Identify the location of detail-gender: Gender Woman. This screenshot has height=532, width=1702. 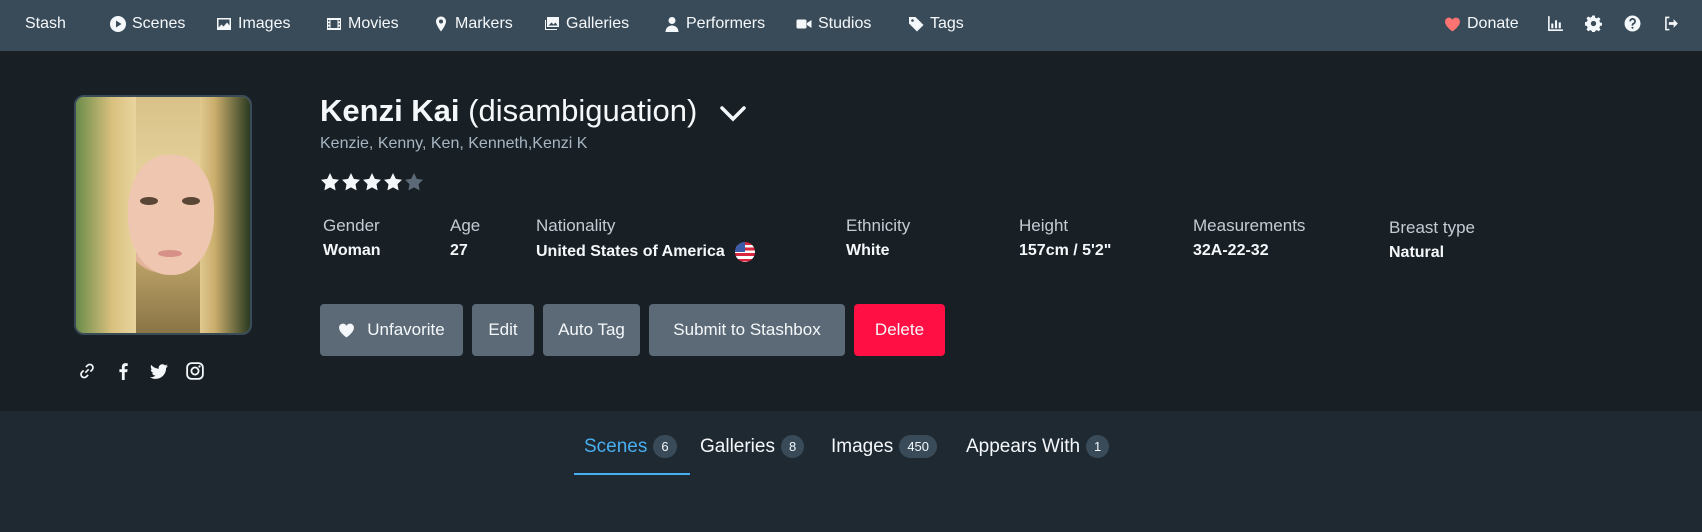
(351, 238).